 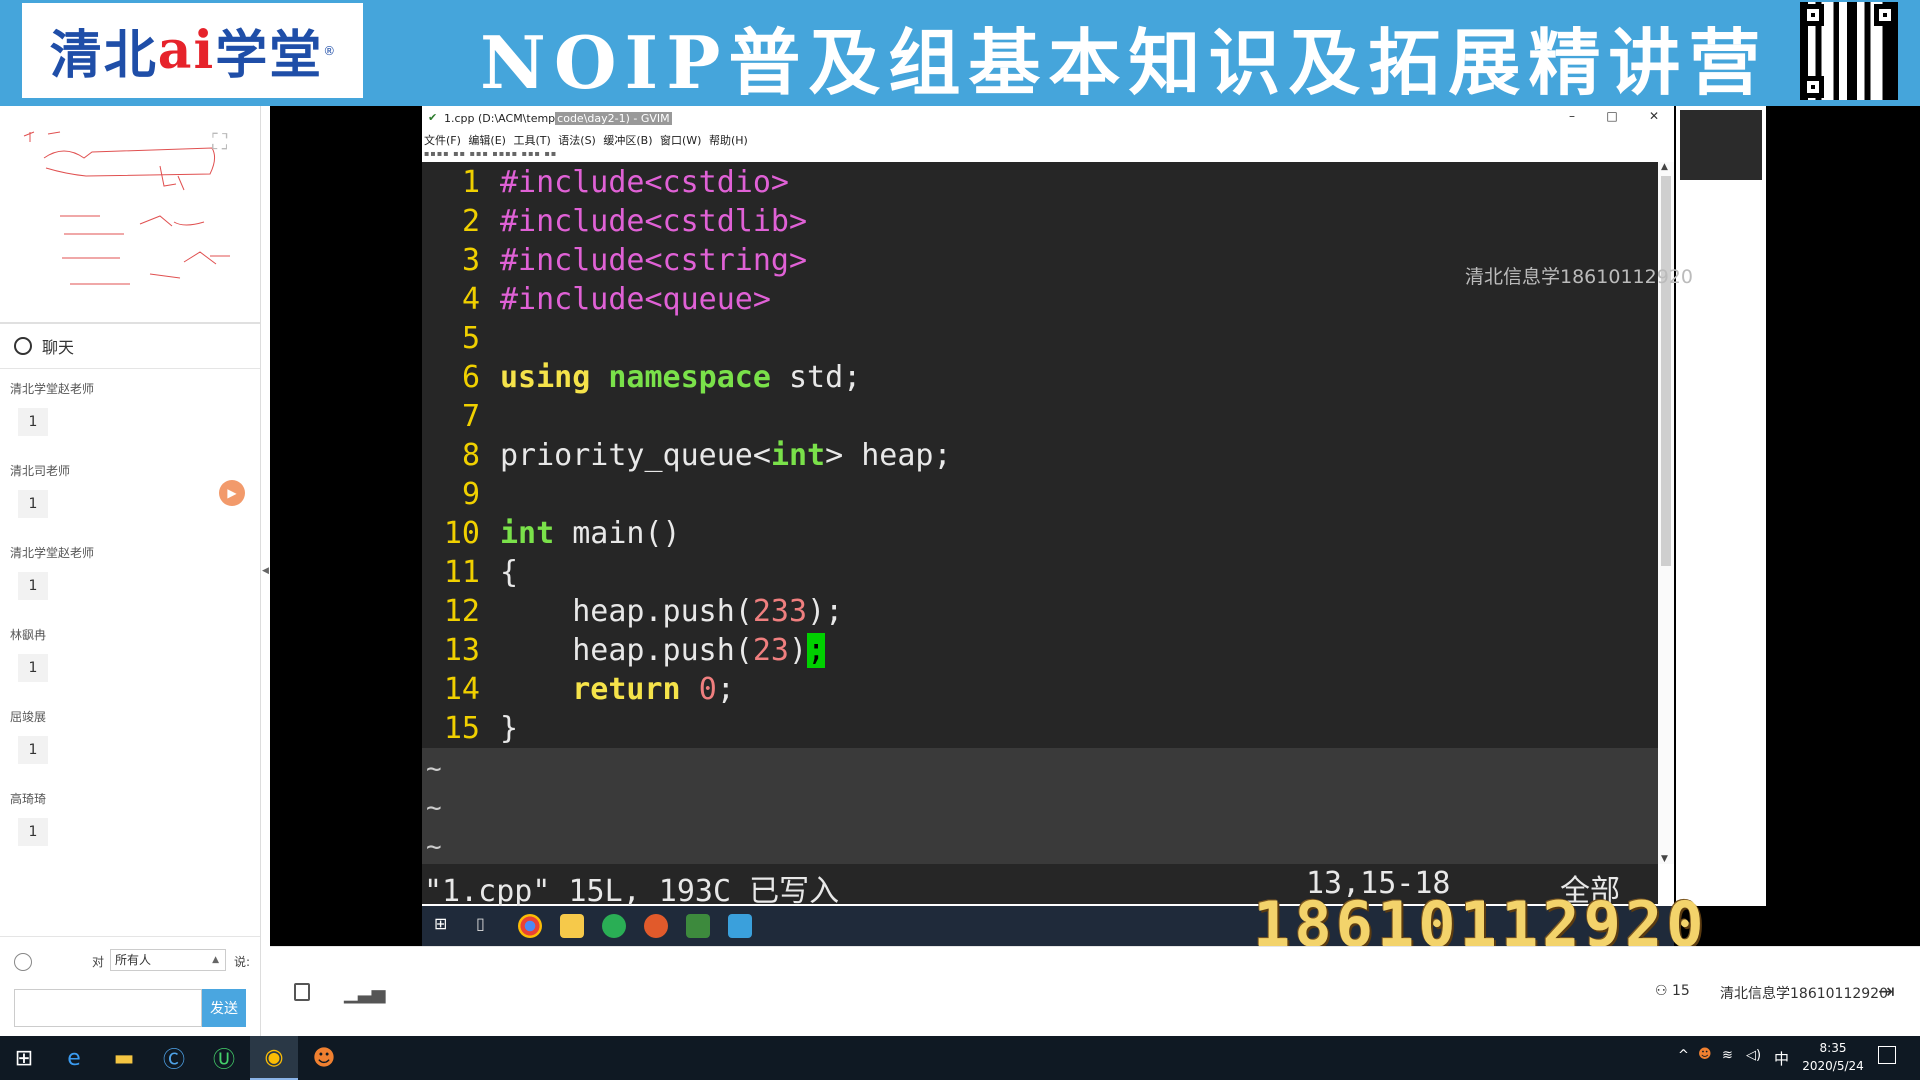 What do you see at coordinates (28, 717) in the screenshot?
I see `message-sender: 屈竣展` at bounding box center [28, 717].